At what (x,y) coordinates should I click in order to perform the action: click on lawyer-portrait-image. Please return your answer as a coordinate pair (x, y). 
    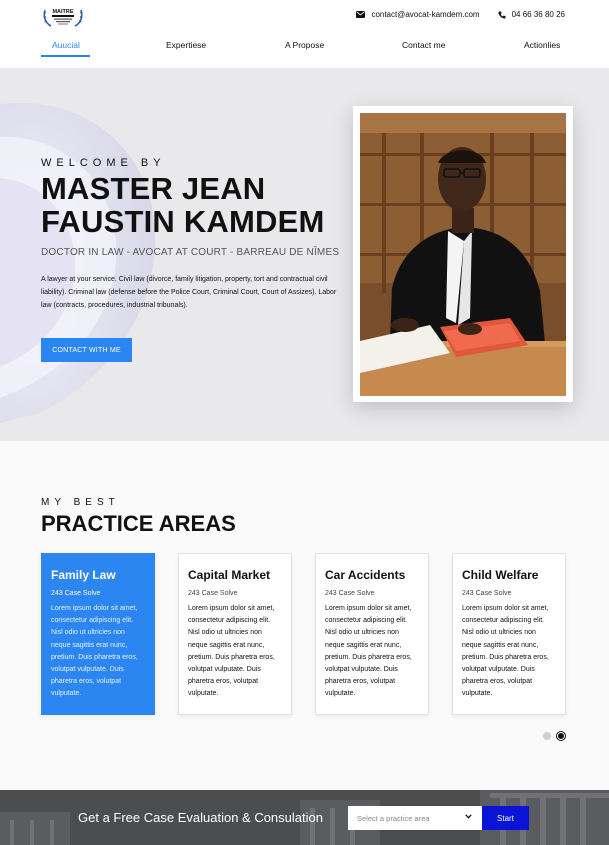
    Looking at the image, I should click on (463, 254).